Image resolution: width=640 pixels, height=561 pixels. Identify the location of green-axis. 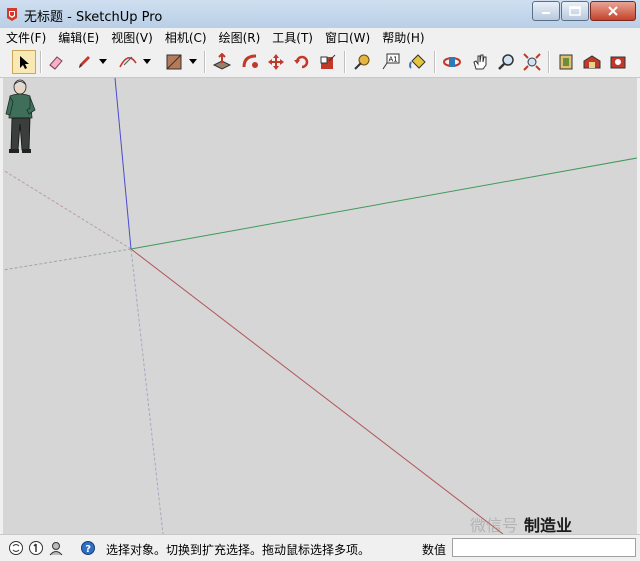
(383, 203).